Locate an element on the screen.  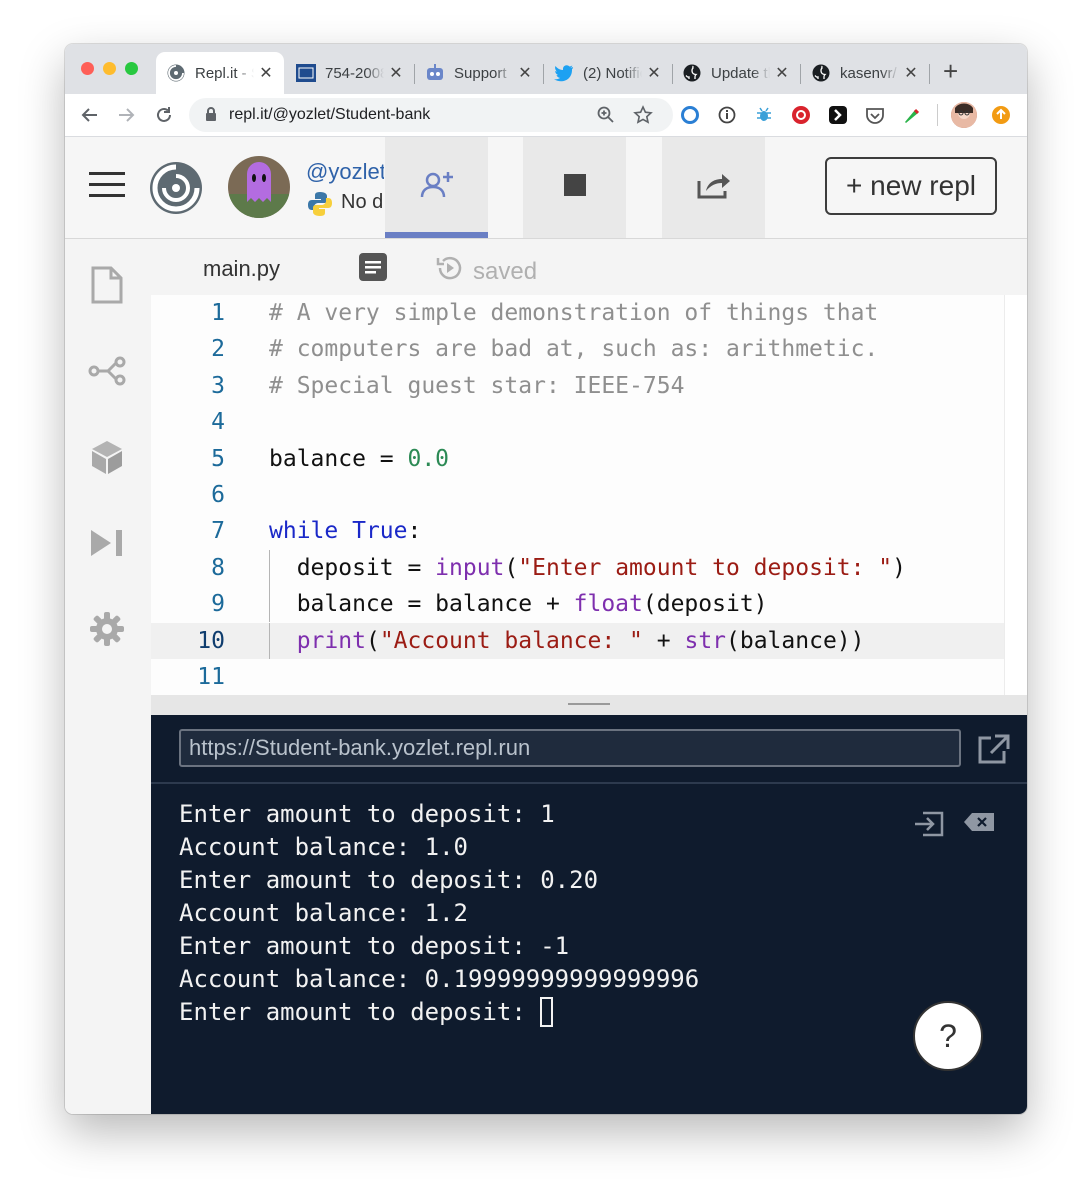
code-token: while is located at coordinates (304, 531).